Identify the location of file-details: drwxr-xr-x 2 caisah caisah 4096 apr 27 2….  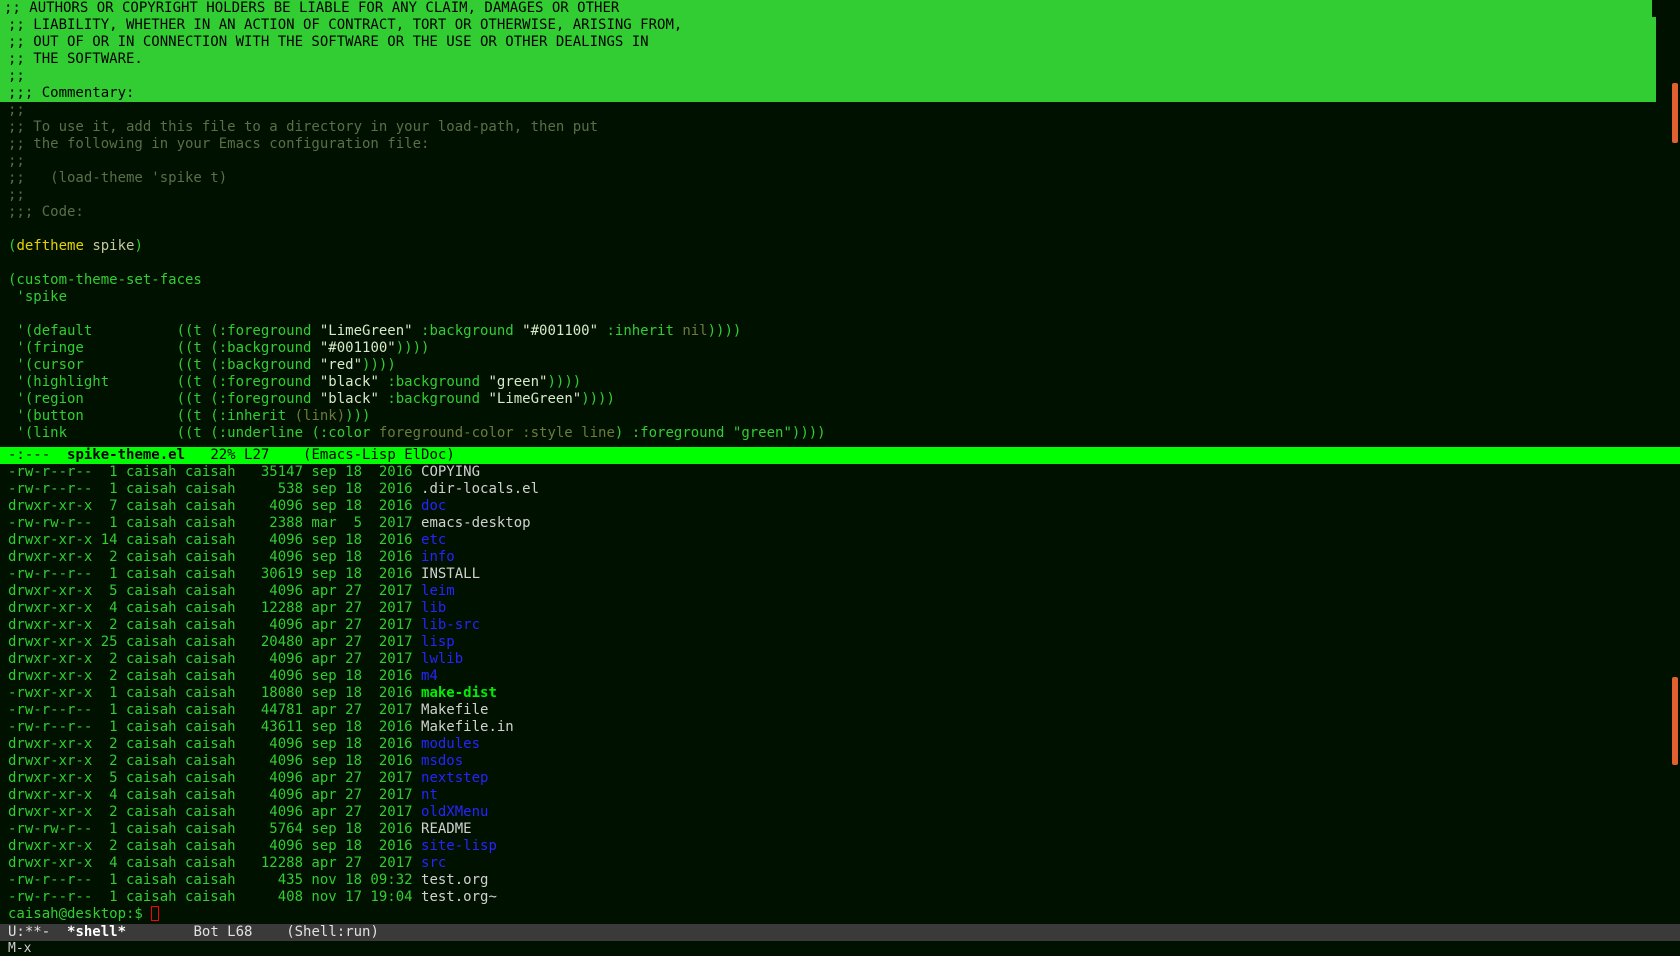
(215, 659).